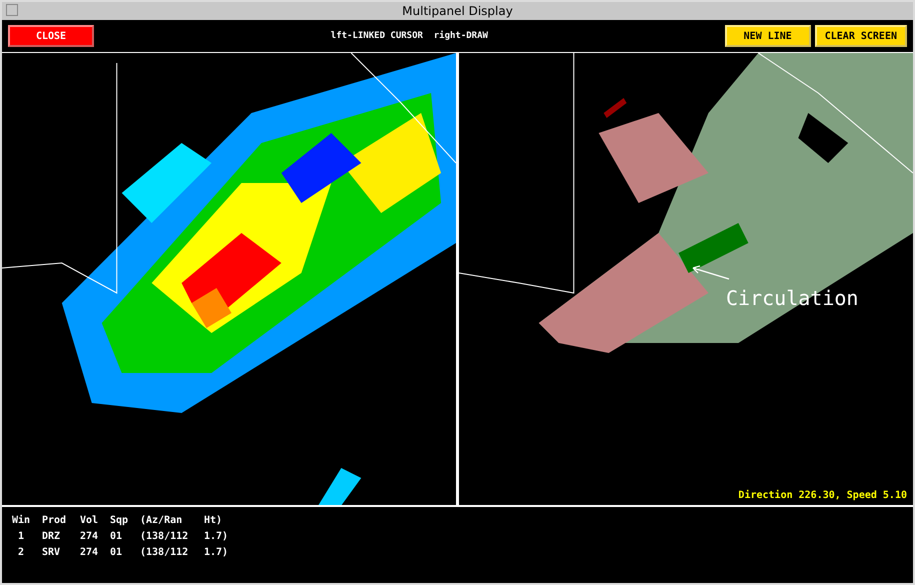 This screenshot has height=585, width=915. I want to click on mode-hint: lft-LINKED CURSOR right-DRAW, so click(409, 36).